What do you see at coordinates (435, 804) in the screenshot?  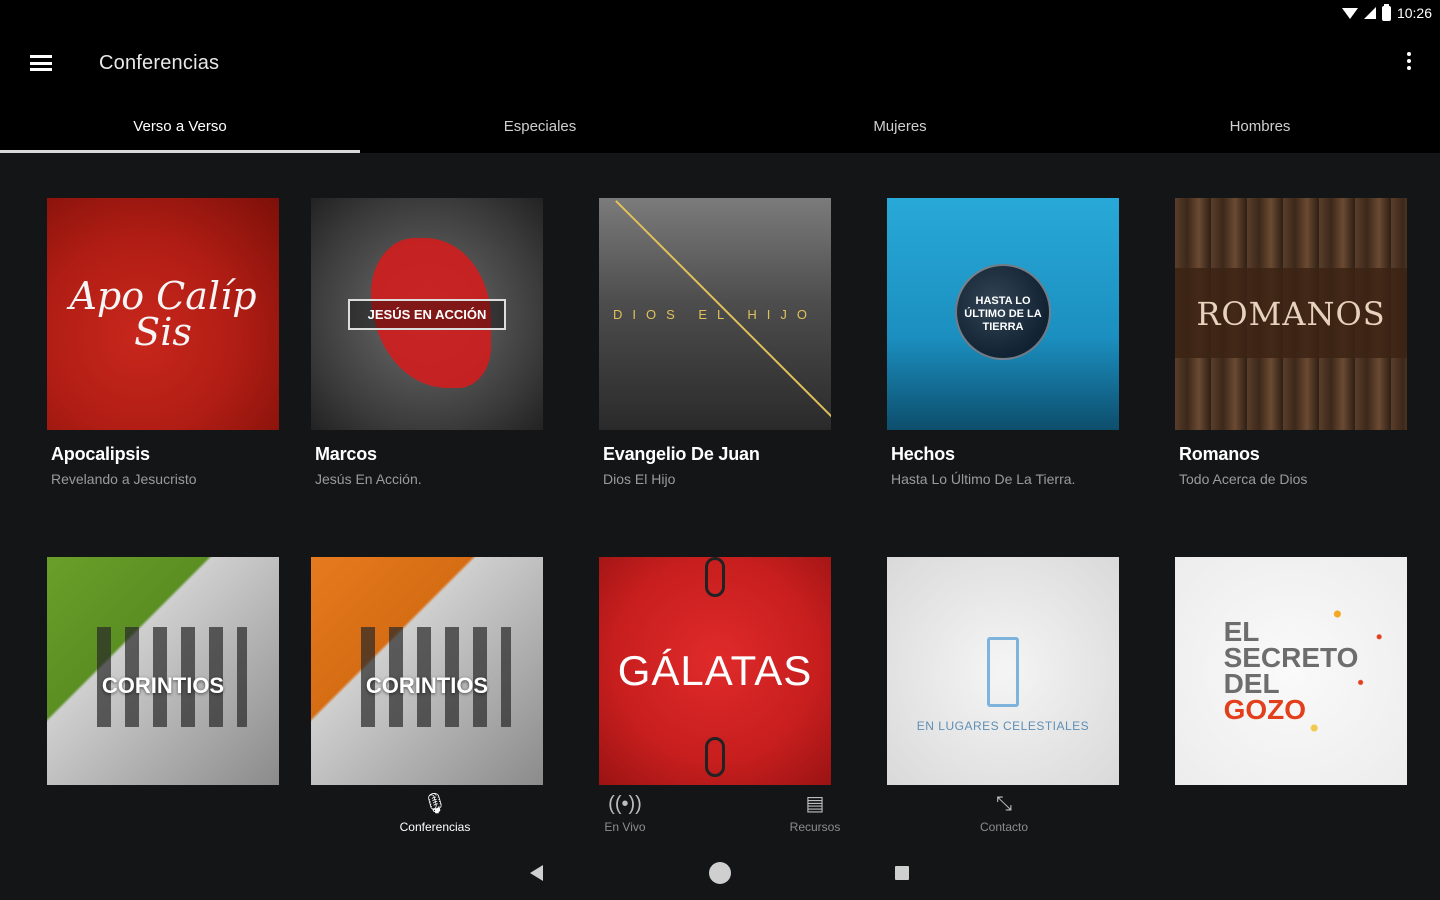 I see `microphone-icon: 🎙` at bounding box center [435, 804].